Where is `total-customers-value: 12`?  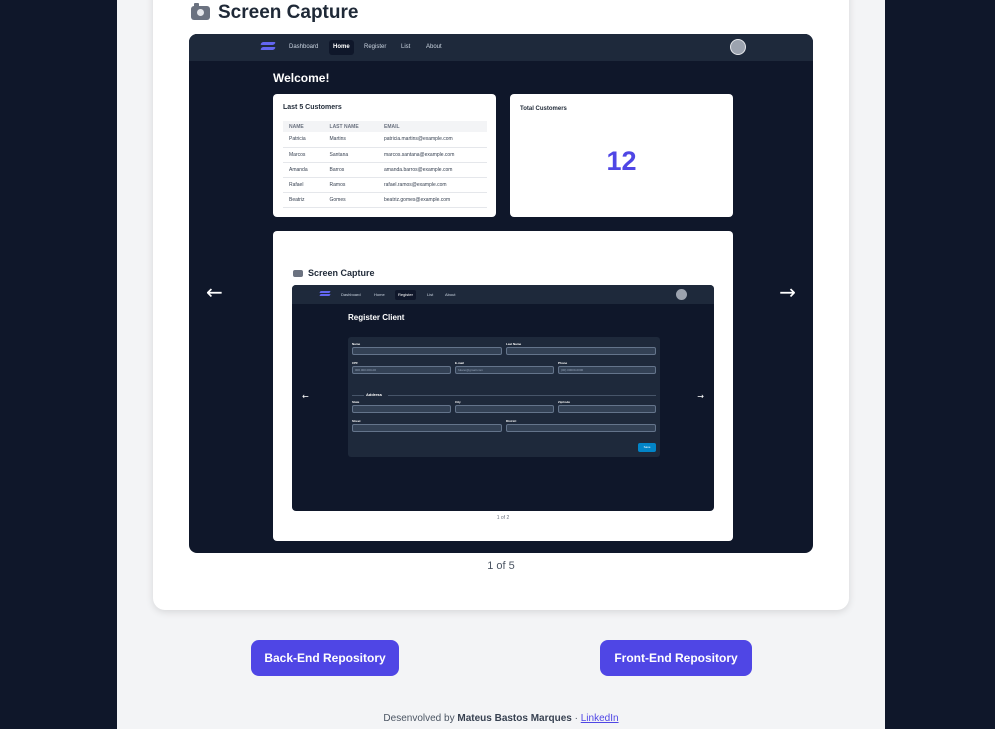 total-customers-value: 12 is located at coordinates (621, 161).